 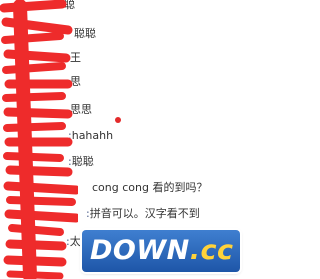 I want to click on watermark-tld: .cc, so click(x=211, y=250).